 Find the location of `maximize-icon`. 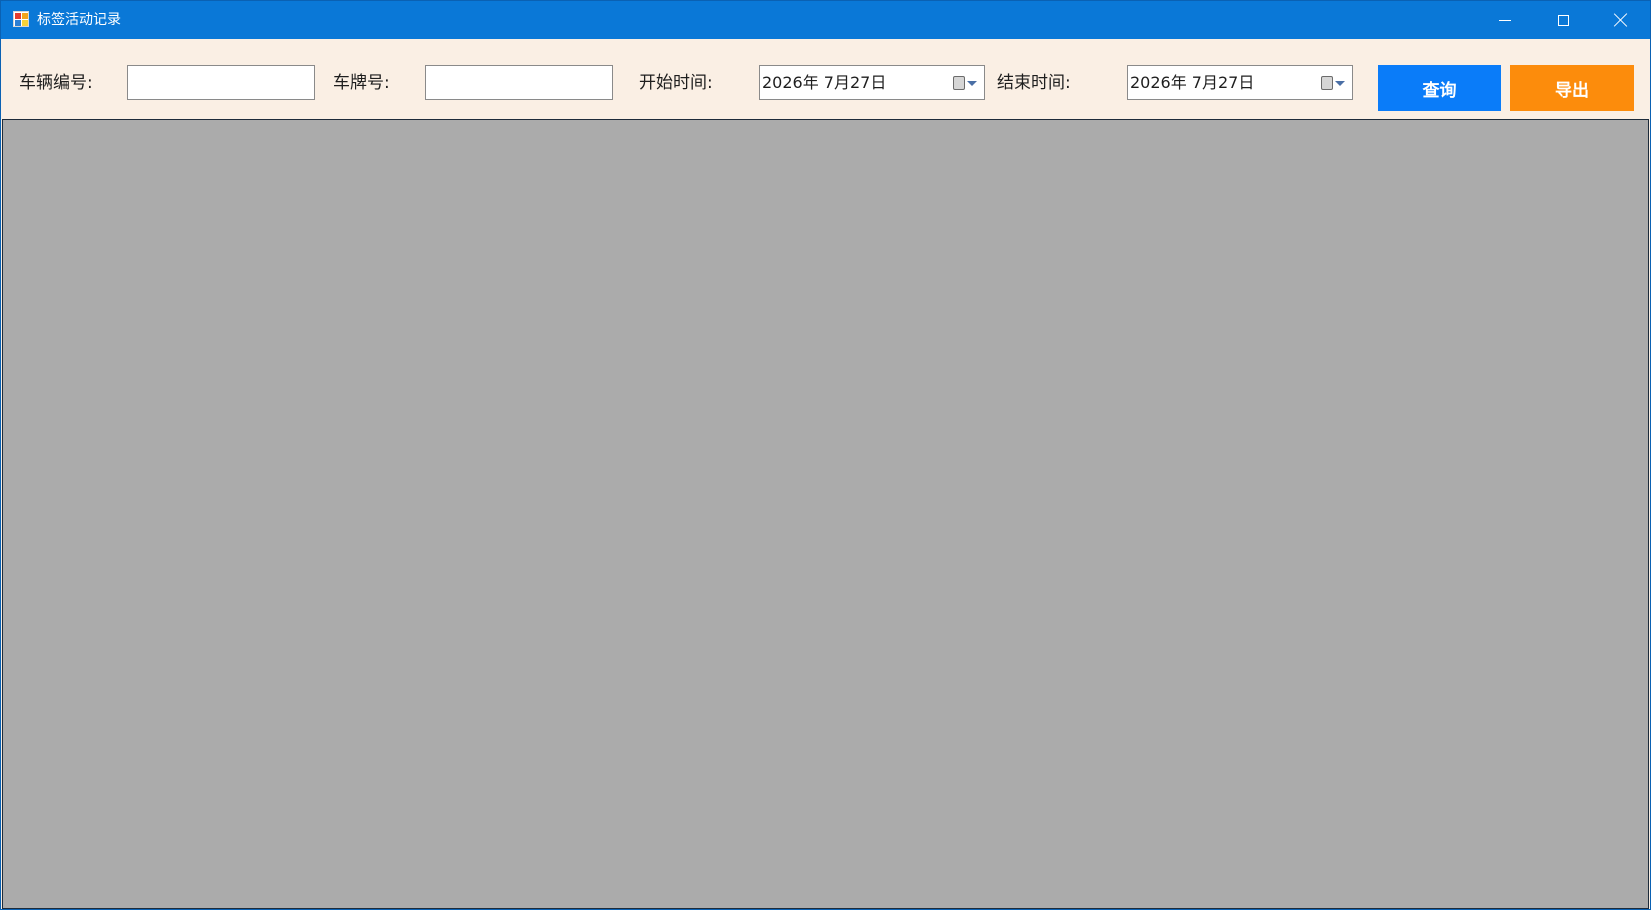

maximize-icon is located at coordinates (1563, 20).